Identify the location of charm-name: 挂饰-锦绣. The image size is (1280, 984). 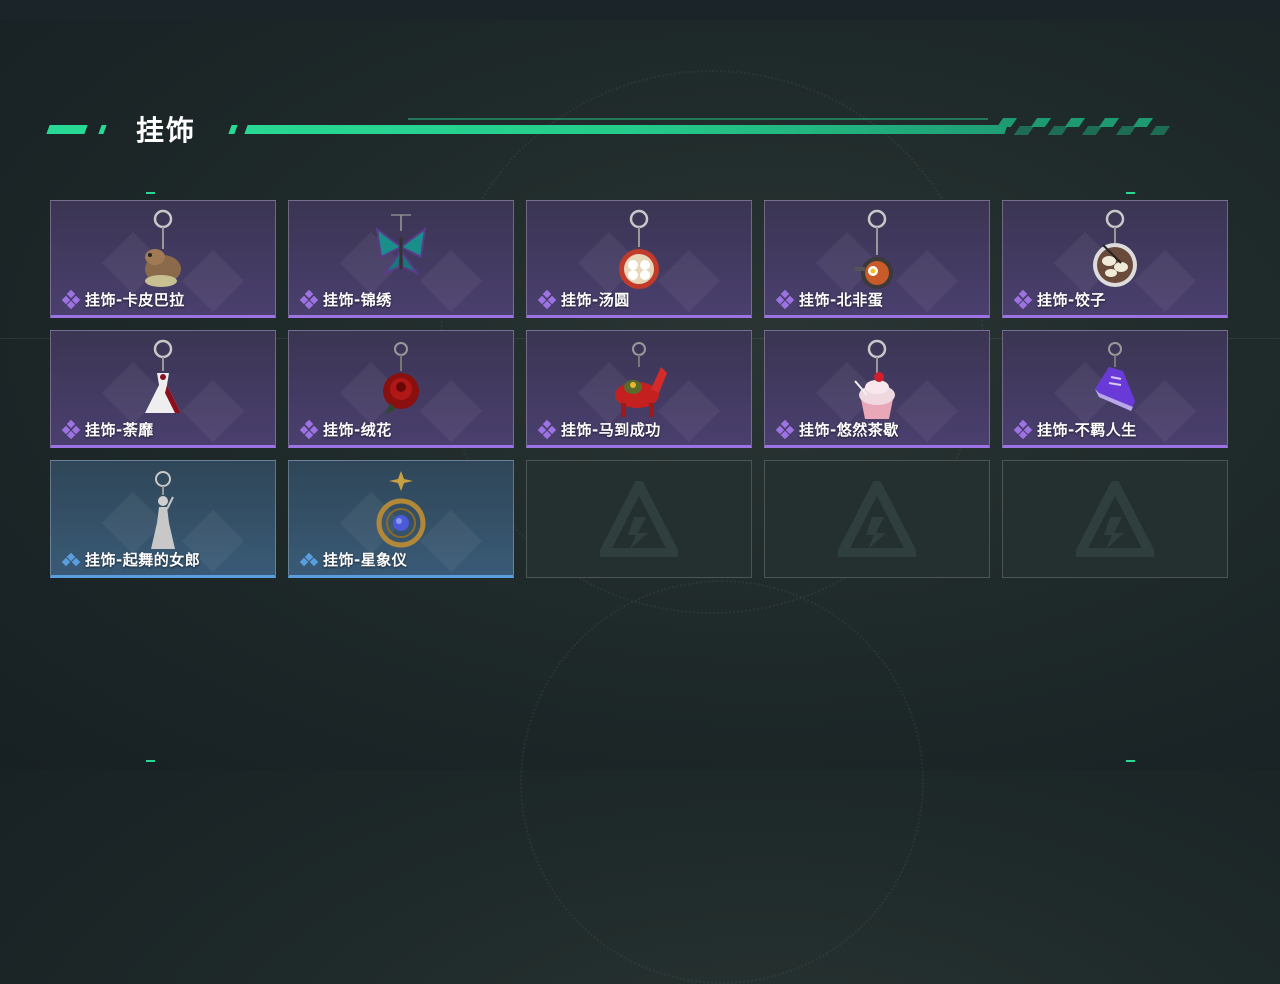
(357, 300).